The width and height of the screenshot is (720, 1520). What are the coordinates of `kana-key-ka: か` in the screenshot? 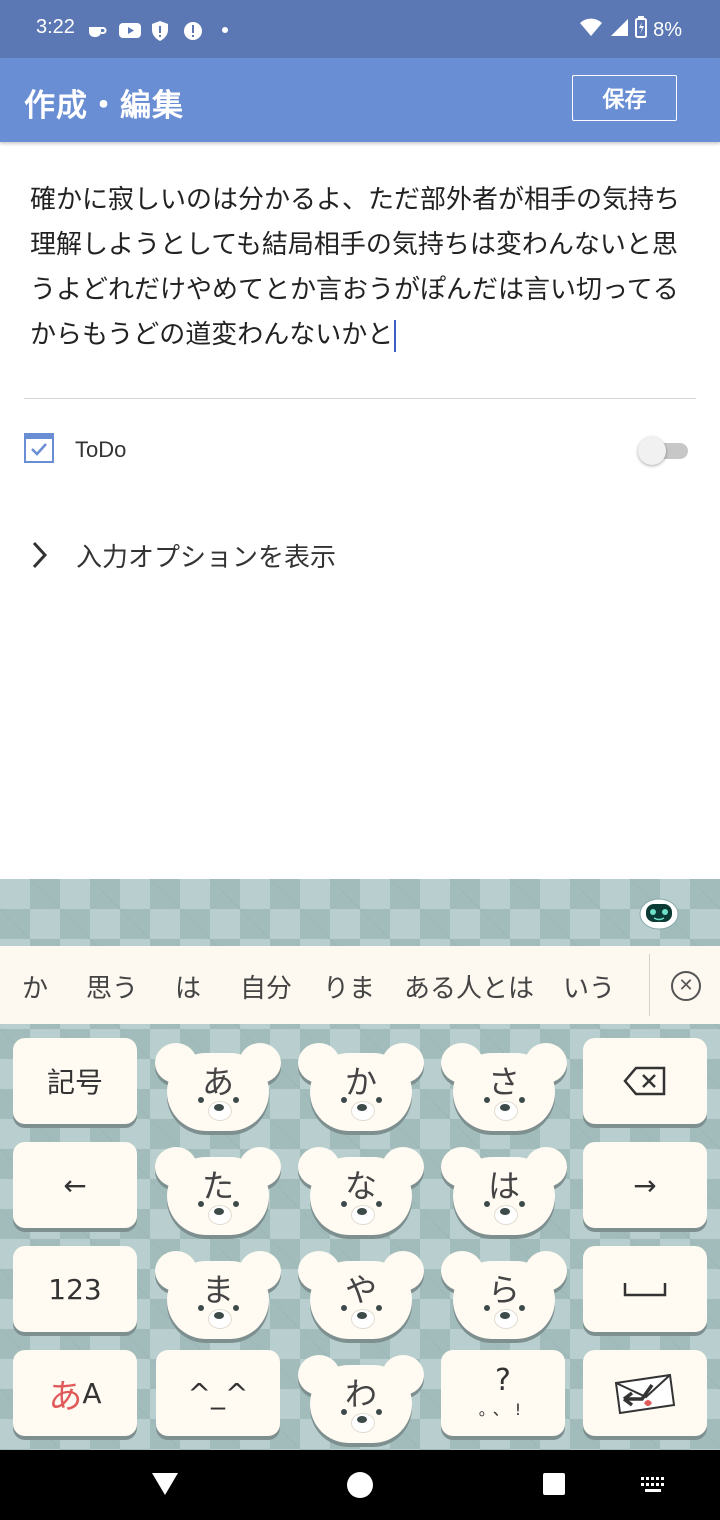 It's located at (361, 1091).